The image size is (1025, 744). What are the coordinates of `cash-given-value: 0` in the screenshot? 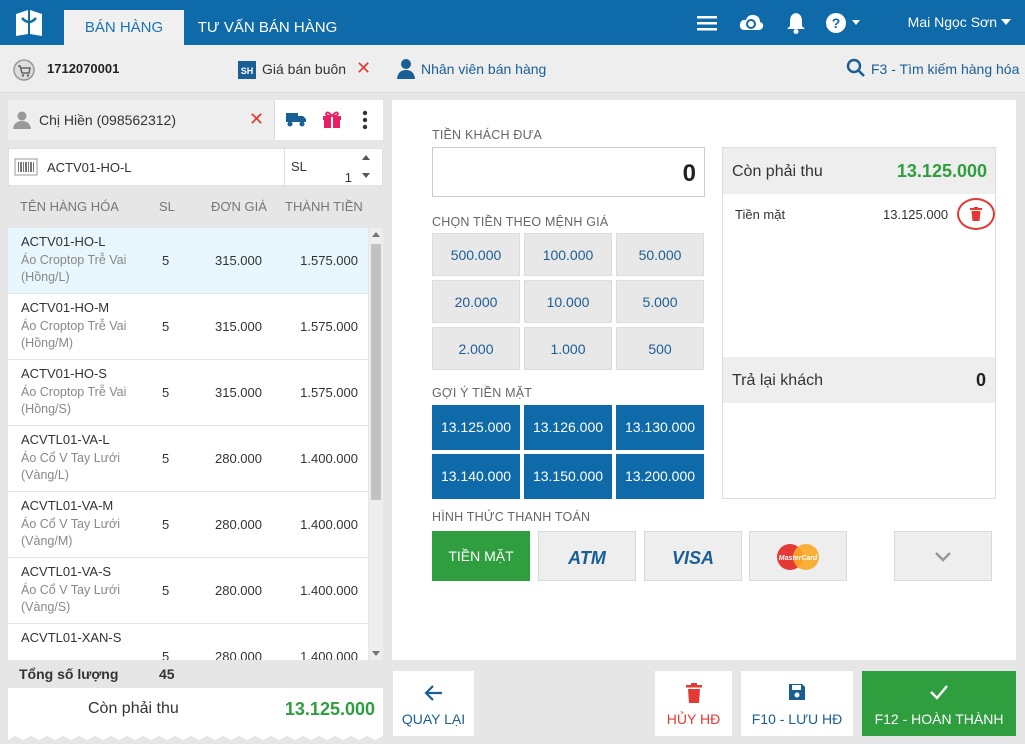 It's located at (689, 174).